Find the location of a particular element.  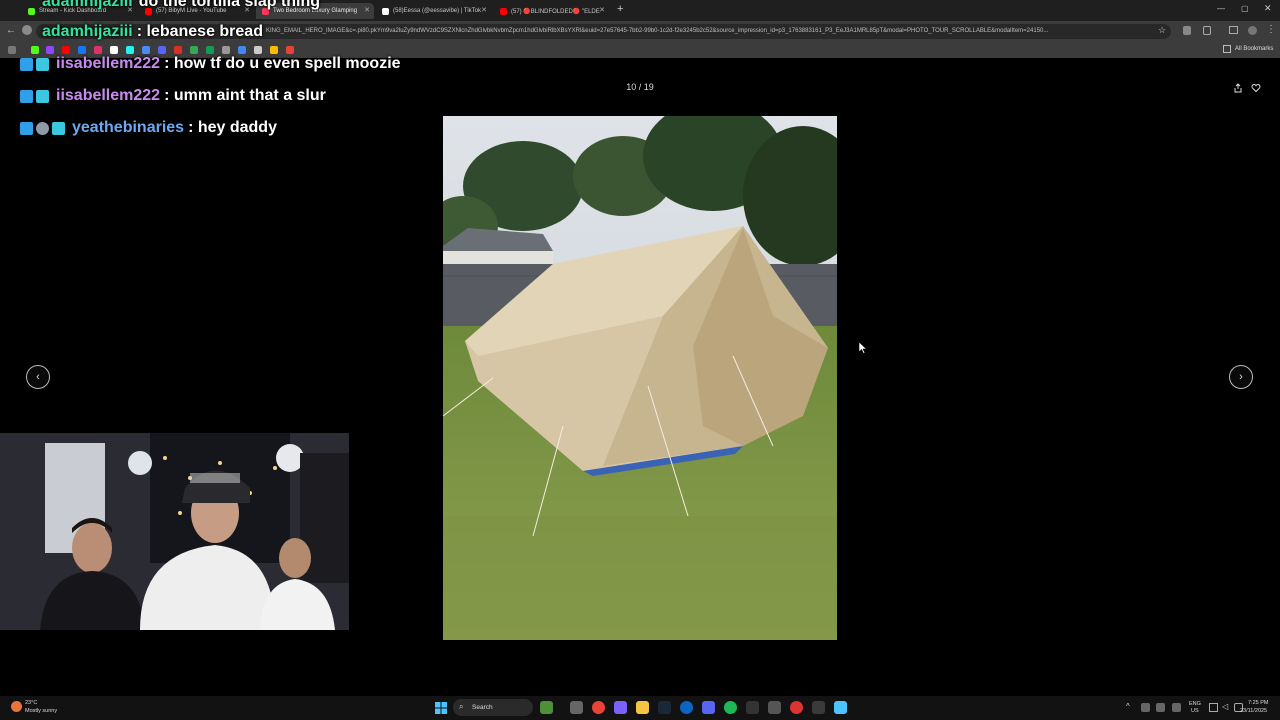

search-label: Search is located at coordinates (482, 707).